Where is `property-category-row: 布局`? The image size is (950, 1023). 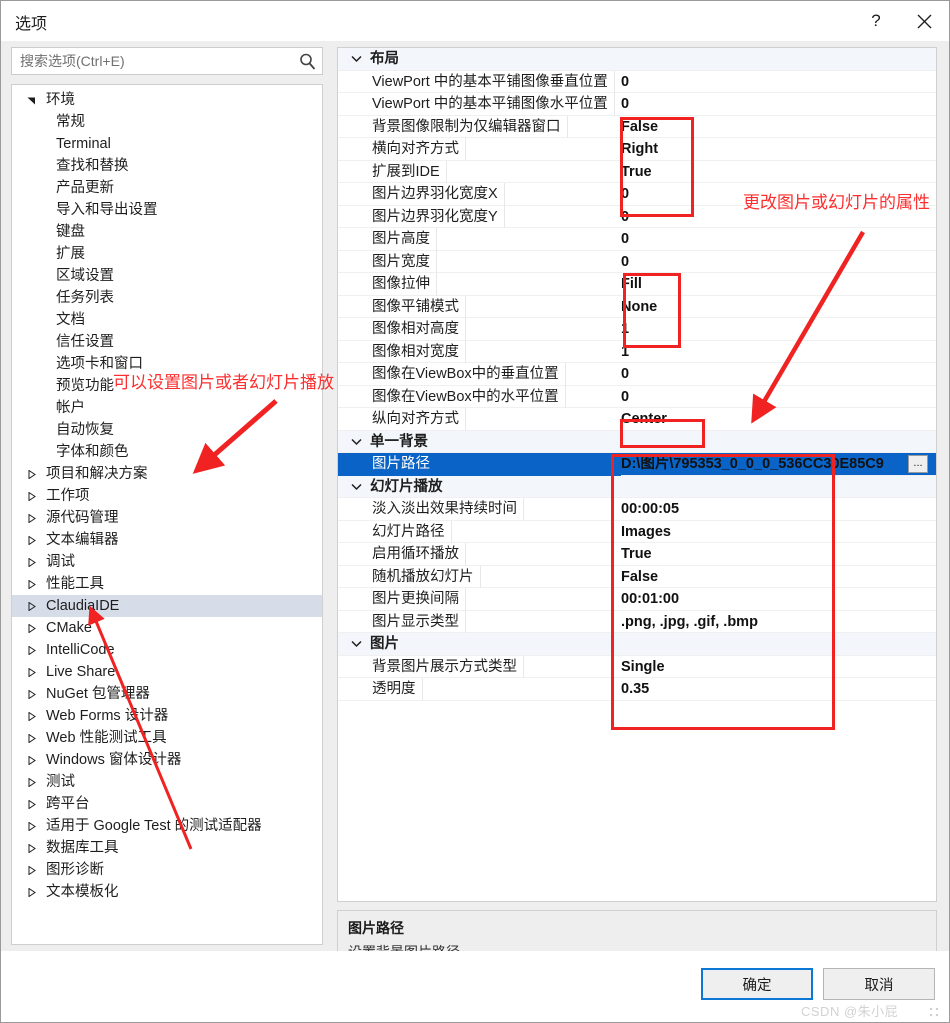 property-category-row: 布局 is located at coordinates (637, 59).